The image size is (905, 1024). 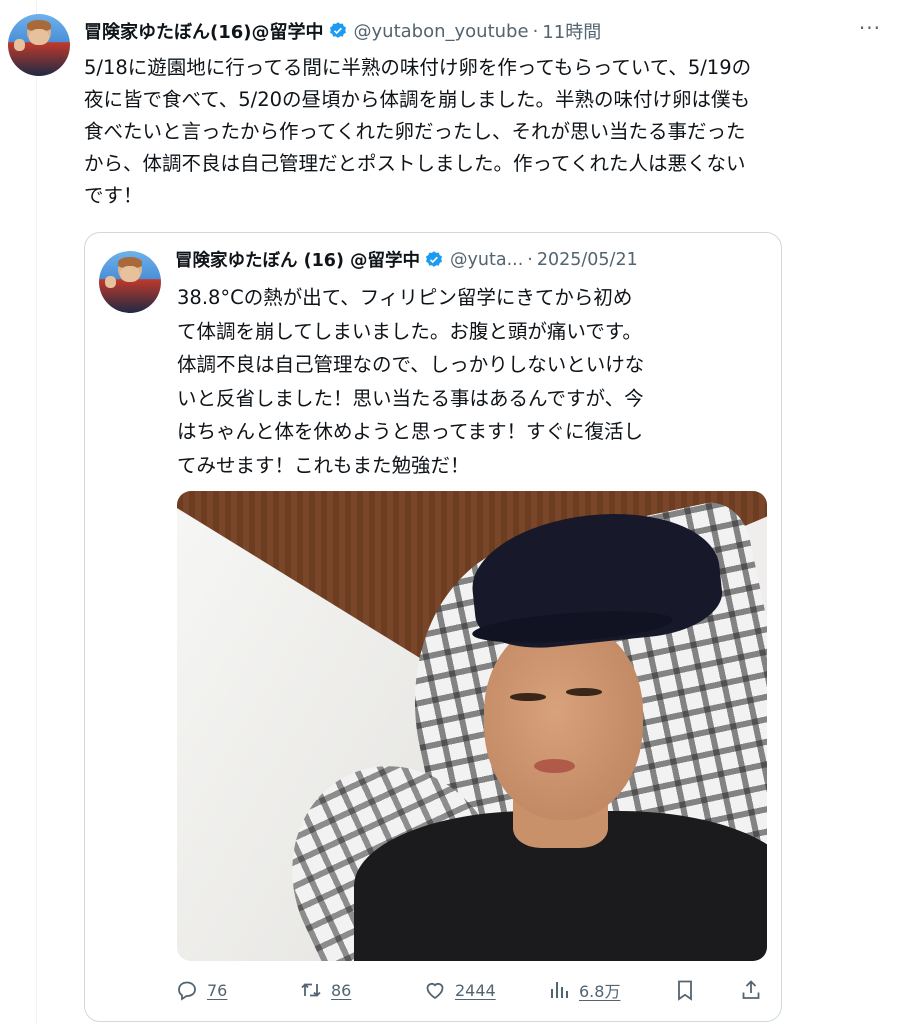 I want to click on views-count: 6.8万, so click(x=600, y=991).